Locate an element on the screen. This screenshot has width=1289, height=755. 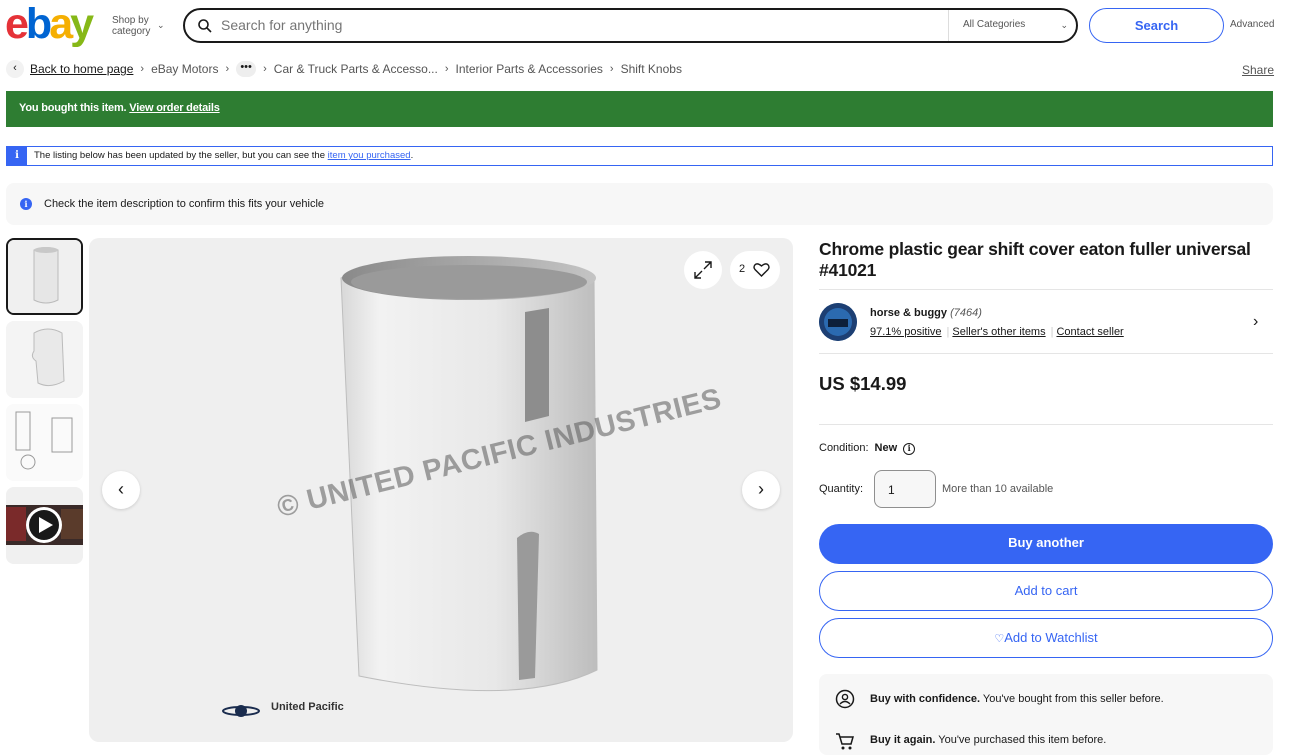
heart-icon: ♡ is located at coordinates (999, 639).